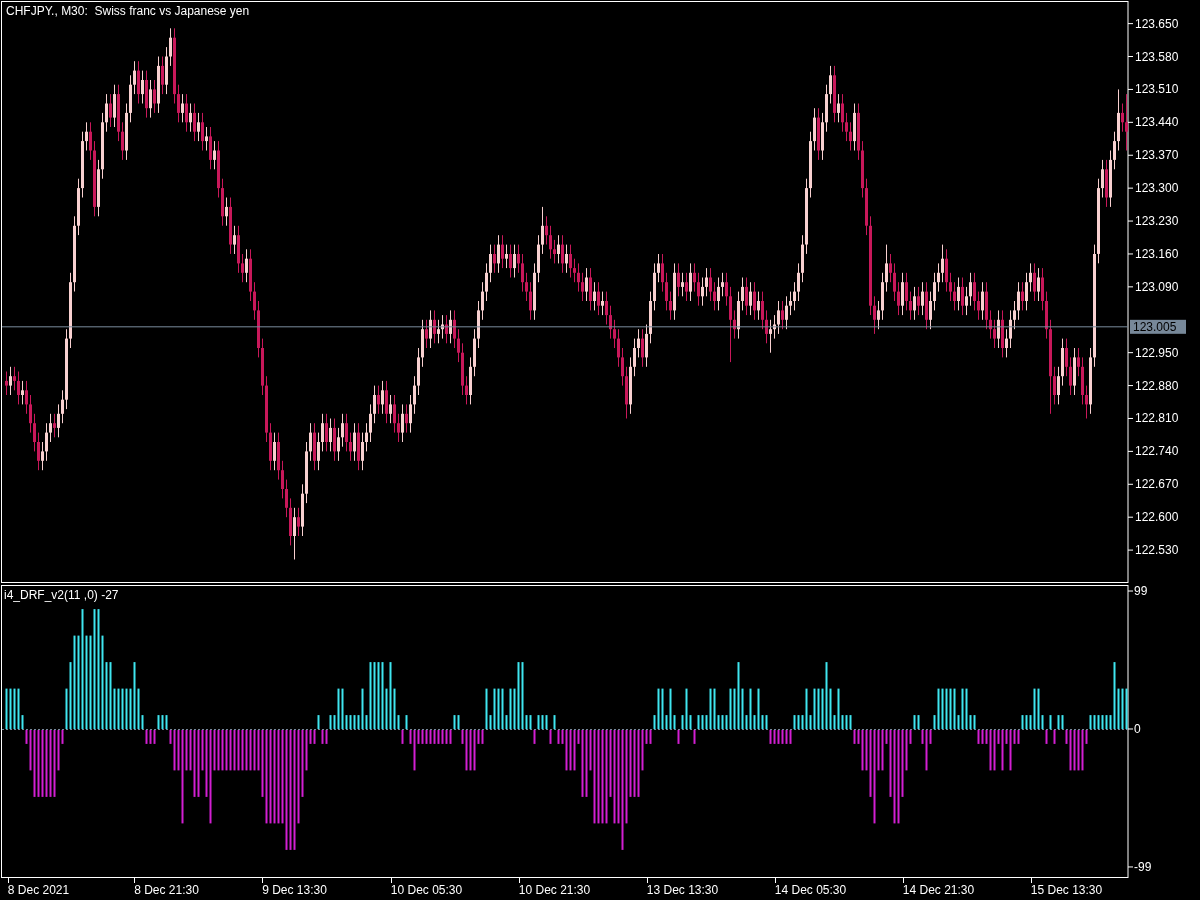 The width and height of the screenshot is (1200, 900). What do you see at coordinates (1157, 385) in the screenshot?
I see `price-axis-label: 122.880` at bounding box center [1157, 385].